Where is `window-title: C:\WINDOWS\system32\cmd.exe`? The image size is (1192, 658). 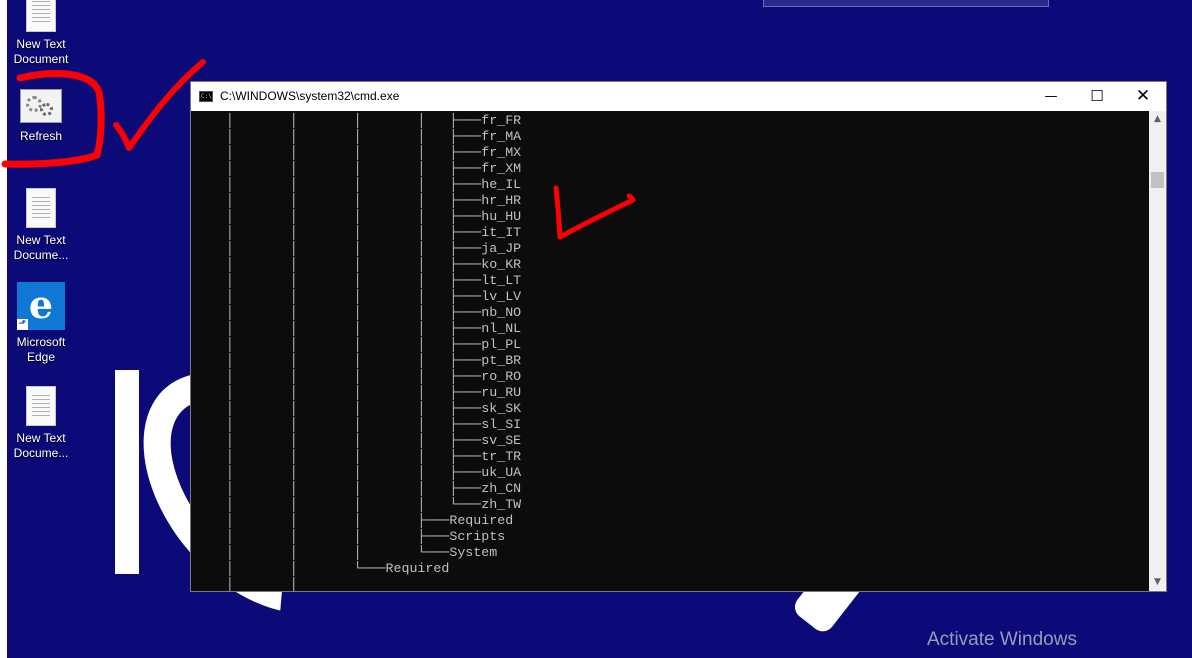
window-title: C:\WINDOWS\system32\cmd.exe is located at coordinates (310, 96).